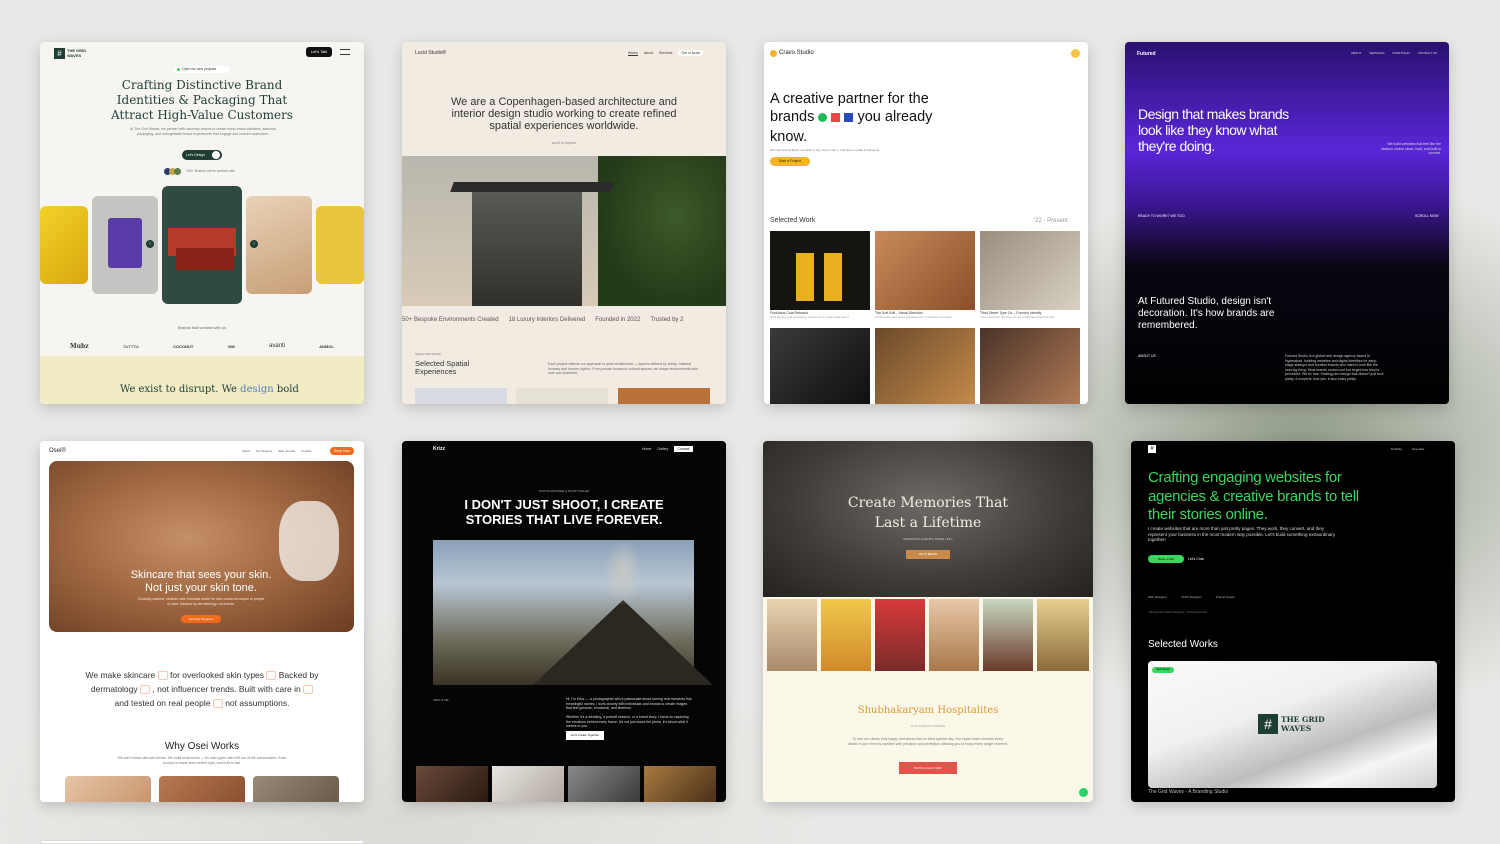 This screenshot has width=1500, height=844. What do you see at coordinates (345, 52) in the screenshot?
I see `menu-icon` at bounding box center [345, 52].